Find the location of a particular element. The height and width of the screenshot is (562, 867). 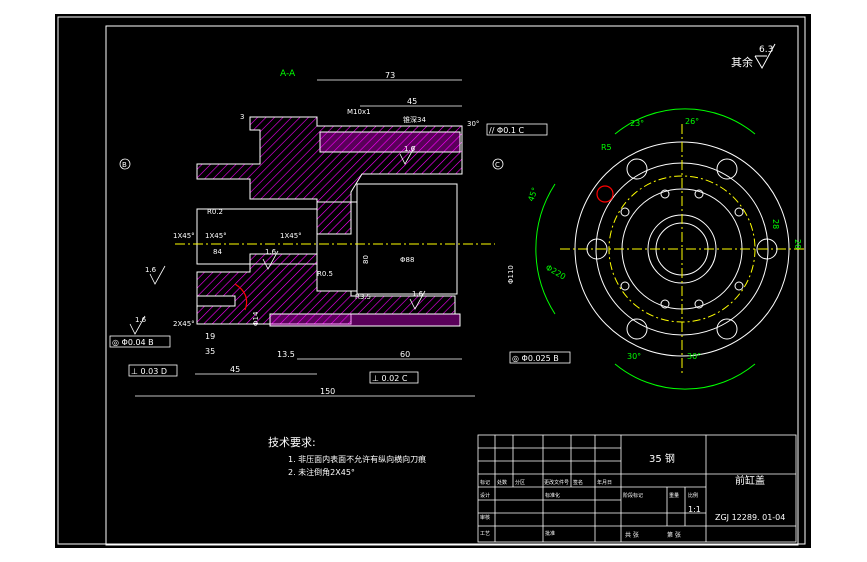

highlight-hole is located at coordinates (605, 194).